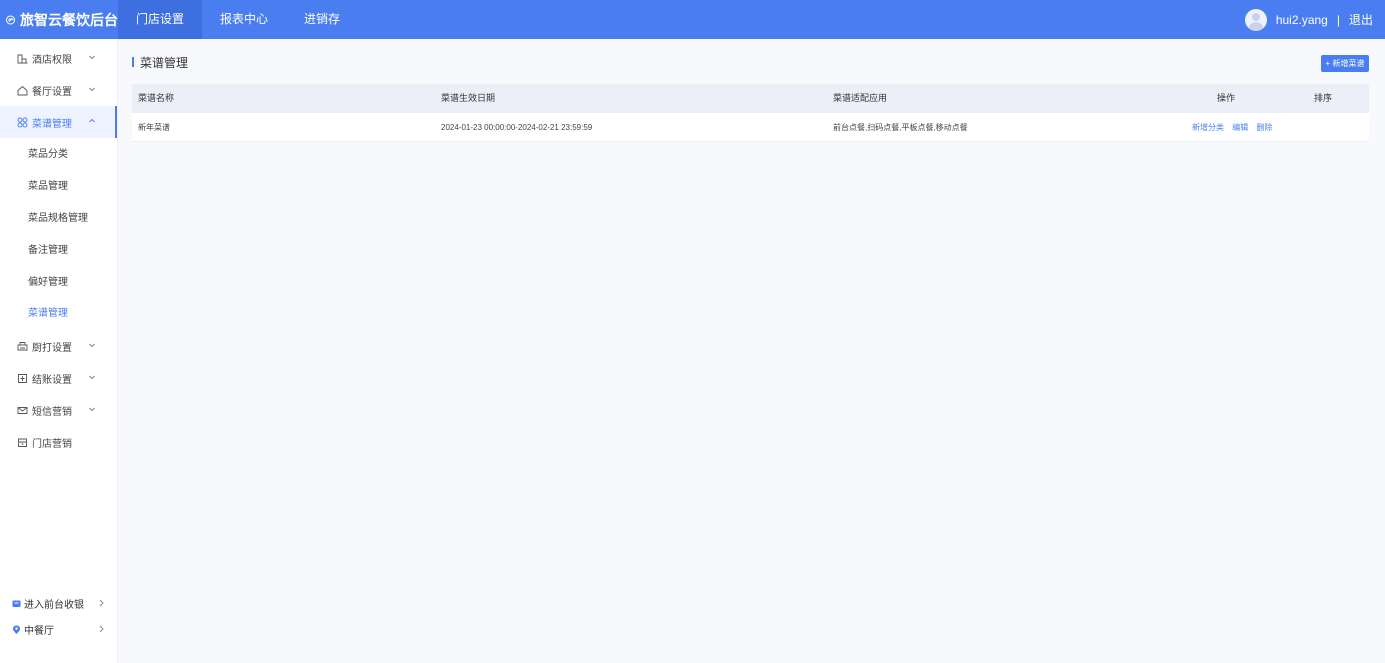 The image size is (1385, 663). I want to click on page-header: 菜谱管理, so click(160, 62).